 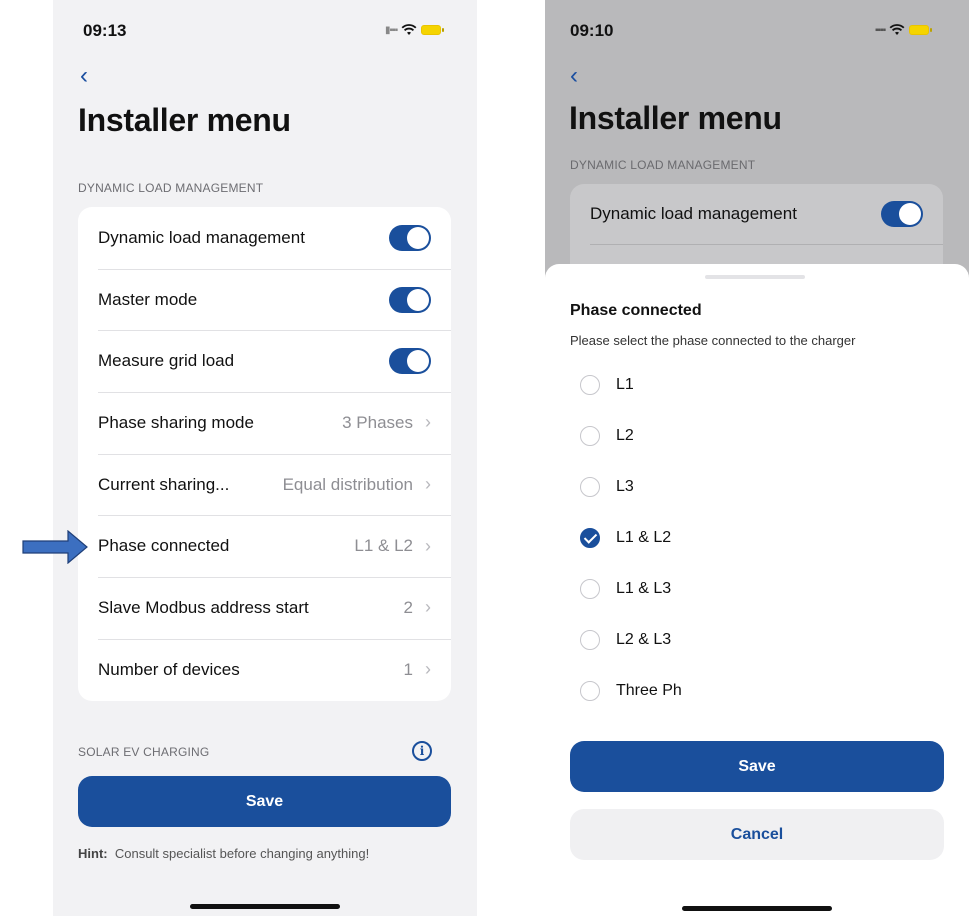 What do you see at coordinates (347, 484) in the screenshot?
I see `row-value: Equal distribution` at bounding box center [347, 484].